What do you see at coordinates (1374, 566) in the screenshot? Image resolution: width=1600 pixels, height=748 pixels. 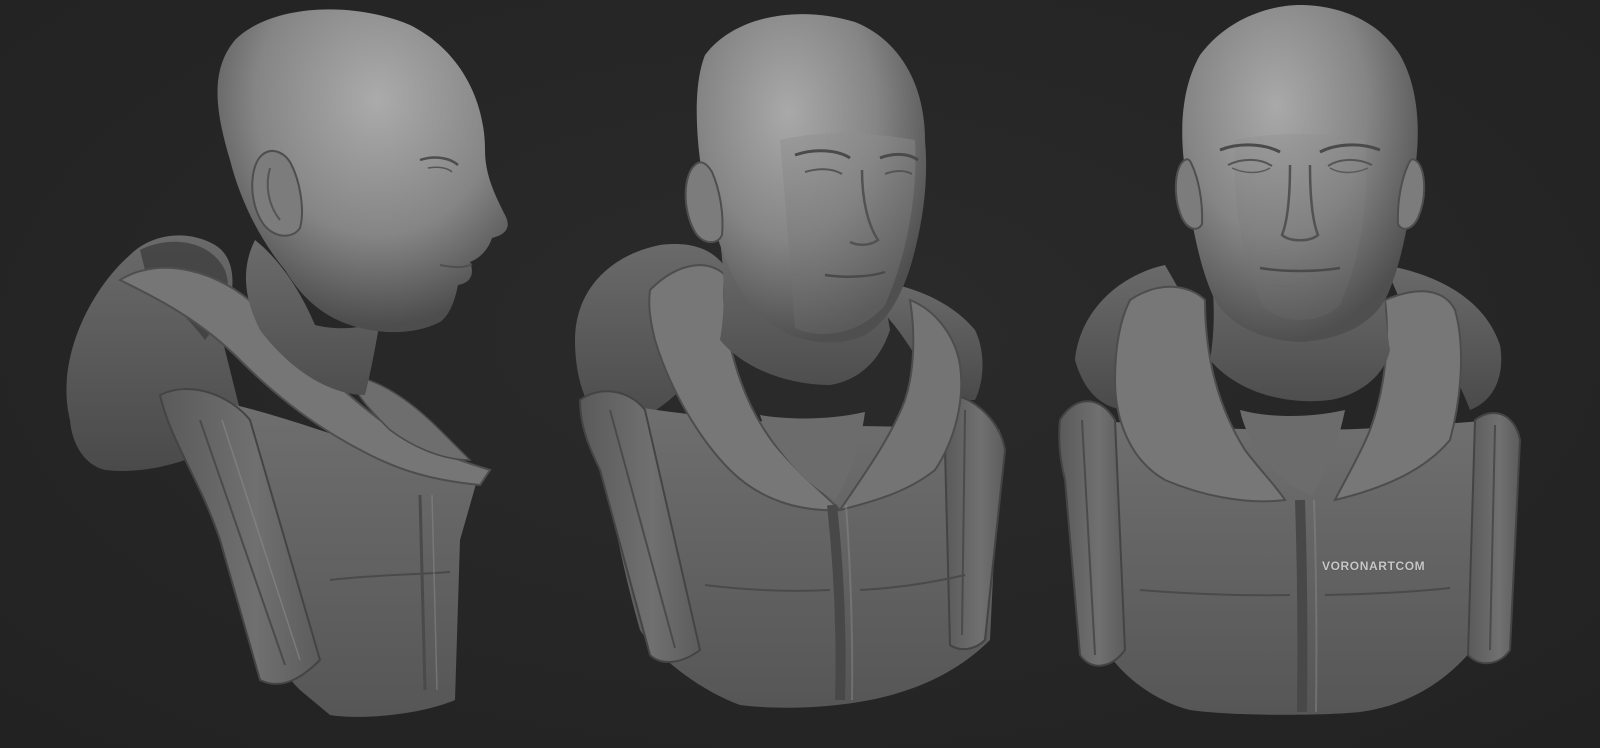 I see `watermark-text: VORONARTCOM` at bounding box center [1374, 566].